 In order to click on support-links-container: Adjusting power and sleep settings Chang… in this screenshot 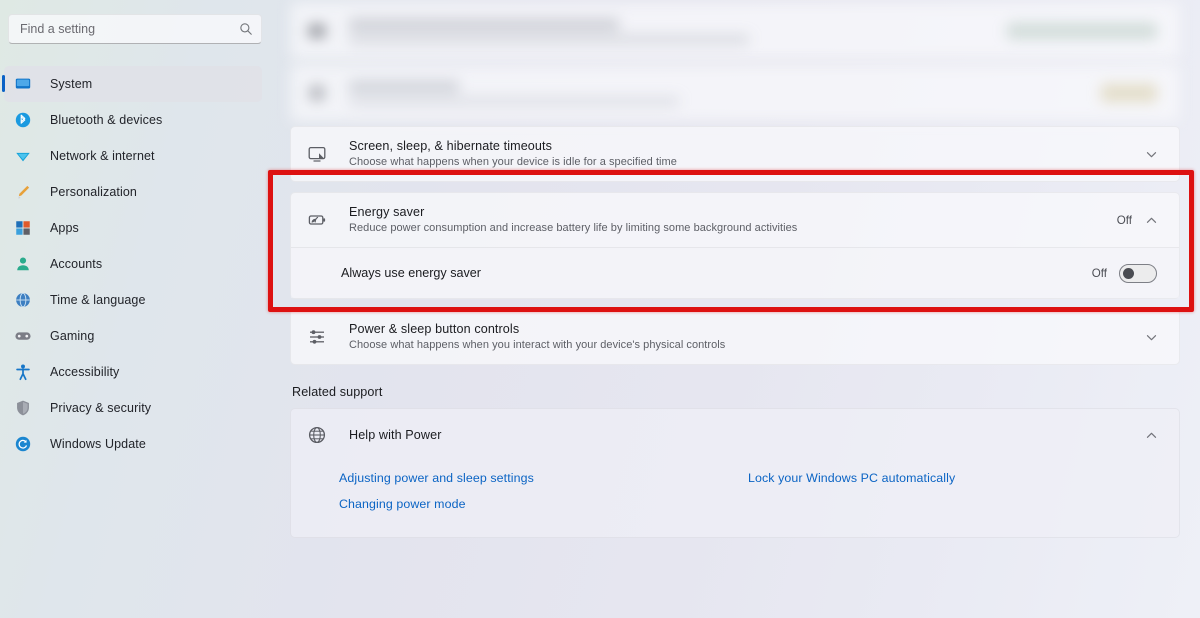, I will do `click(735, 499)`.